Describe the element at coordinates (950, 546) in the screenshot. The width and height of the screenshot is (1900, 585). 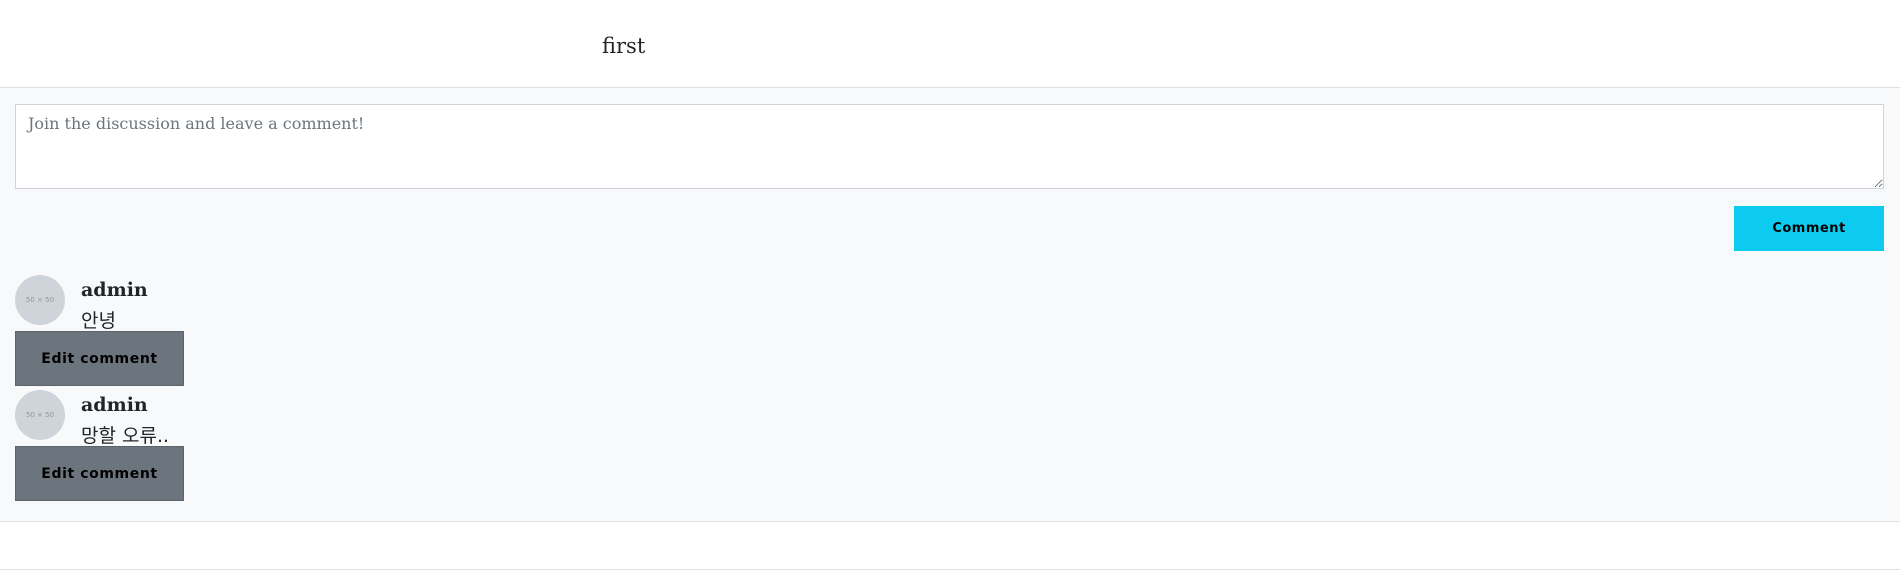
I see `footer-area` at that location.